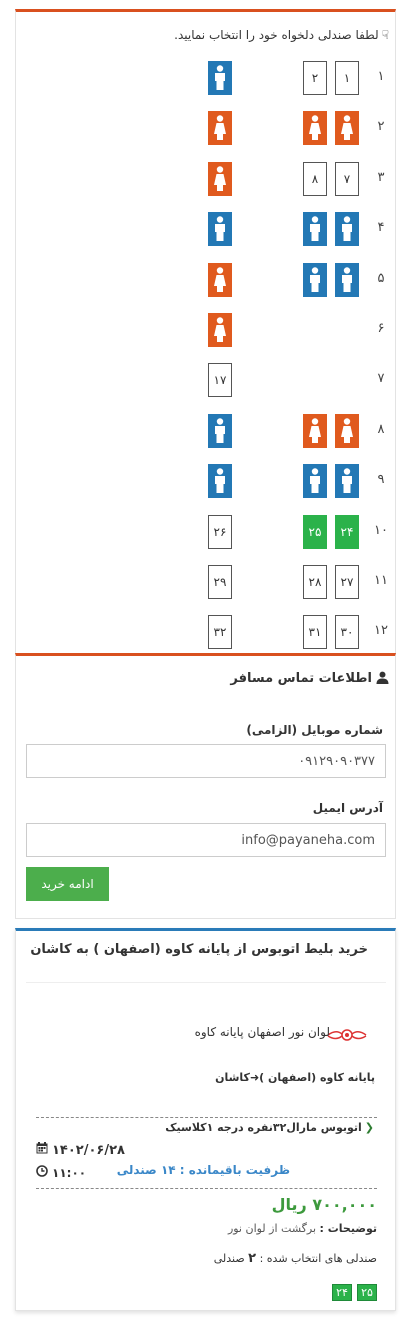 This screenshot has width=412, height=1322. What do you see at coordinates (381, 630) in the screenshot?
I see `row-number: ۱۲` at bounding box center [381, 630].